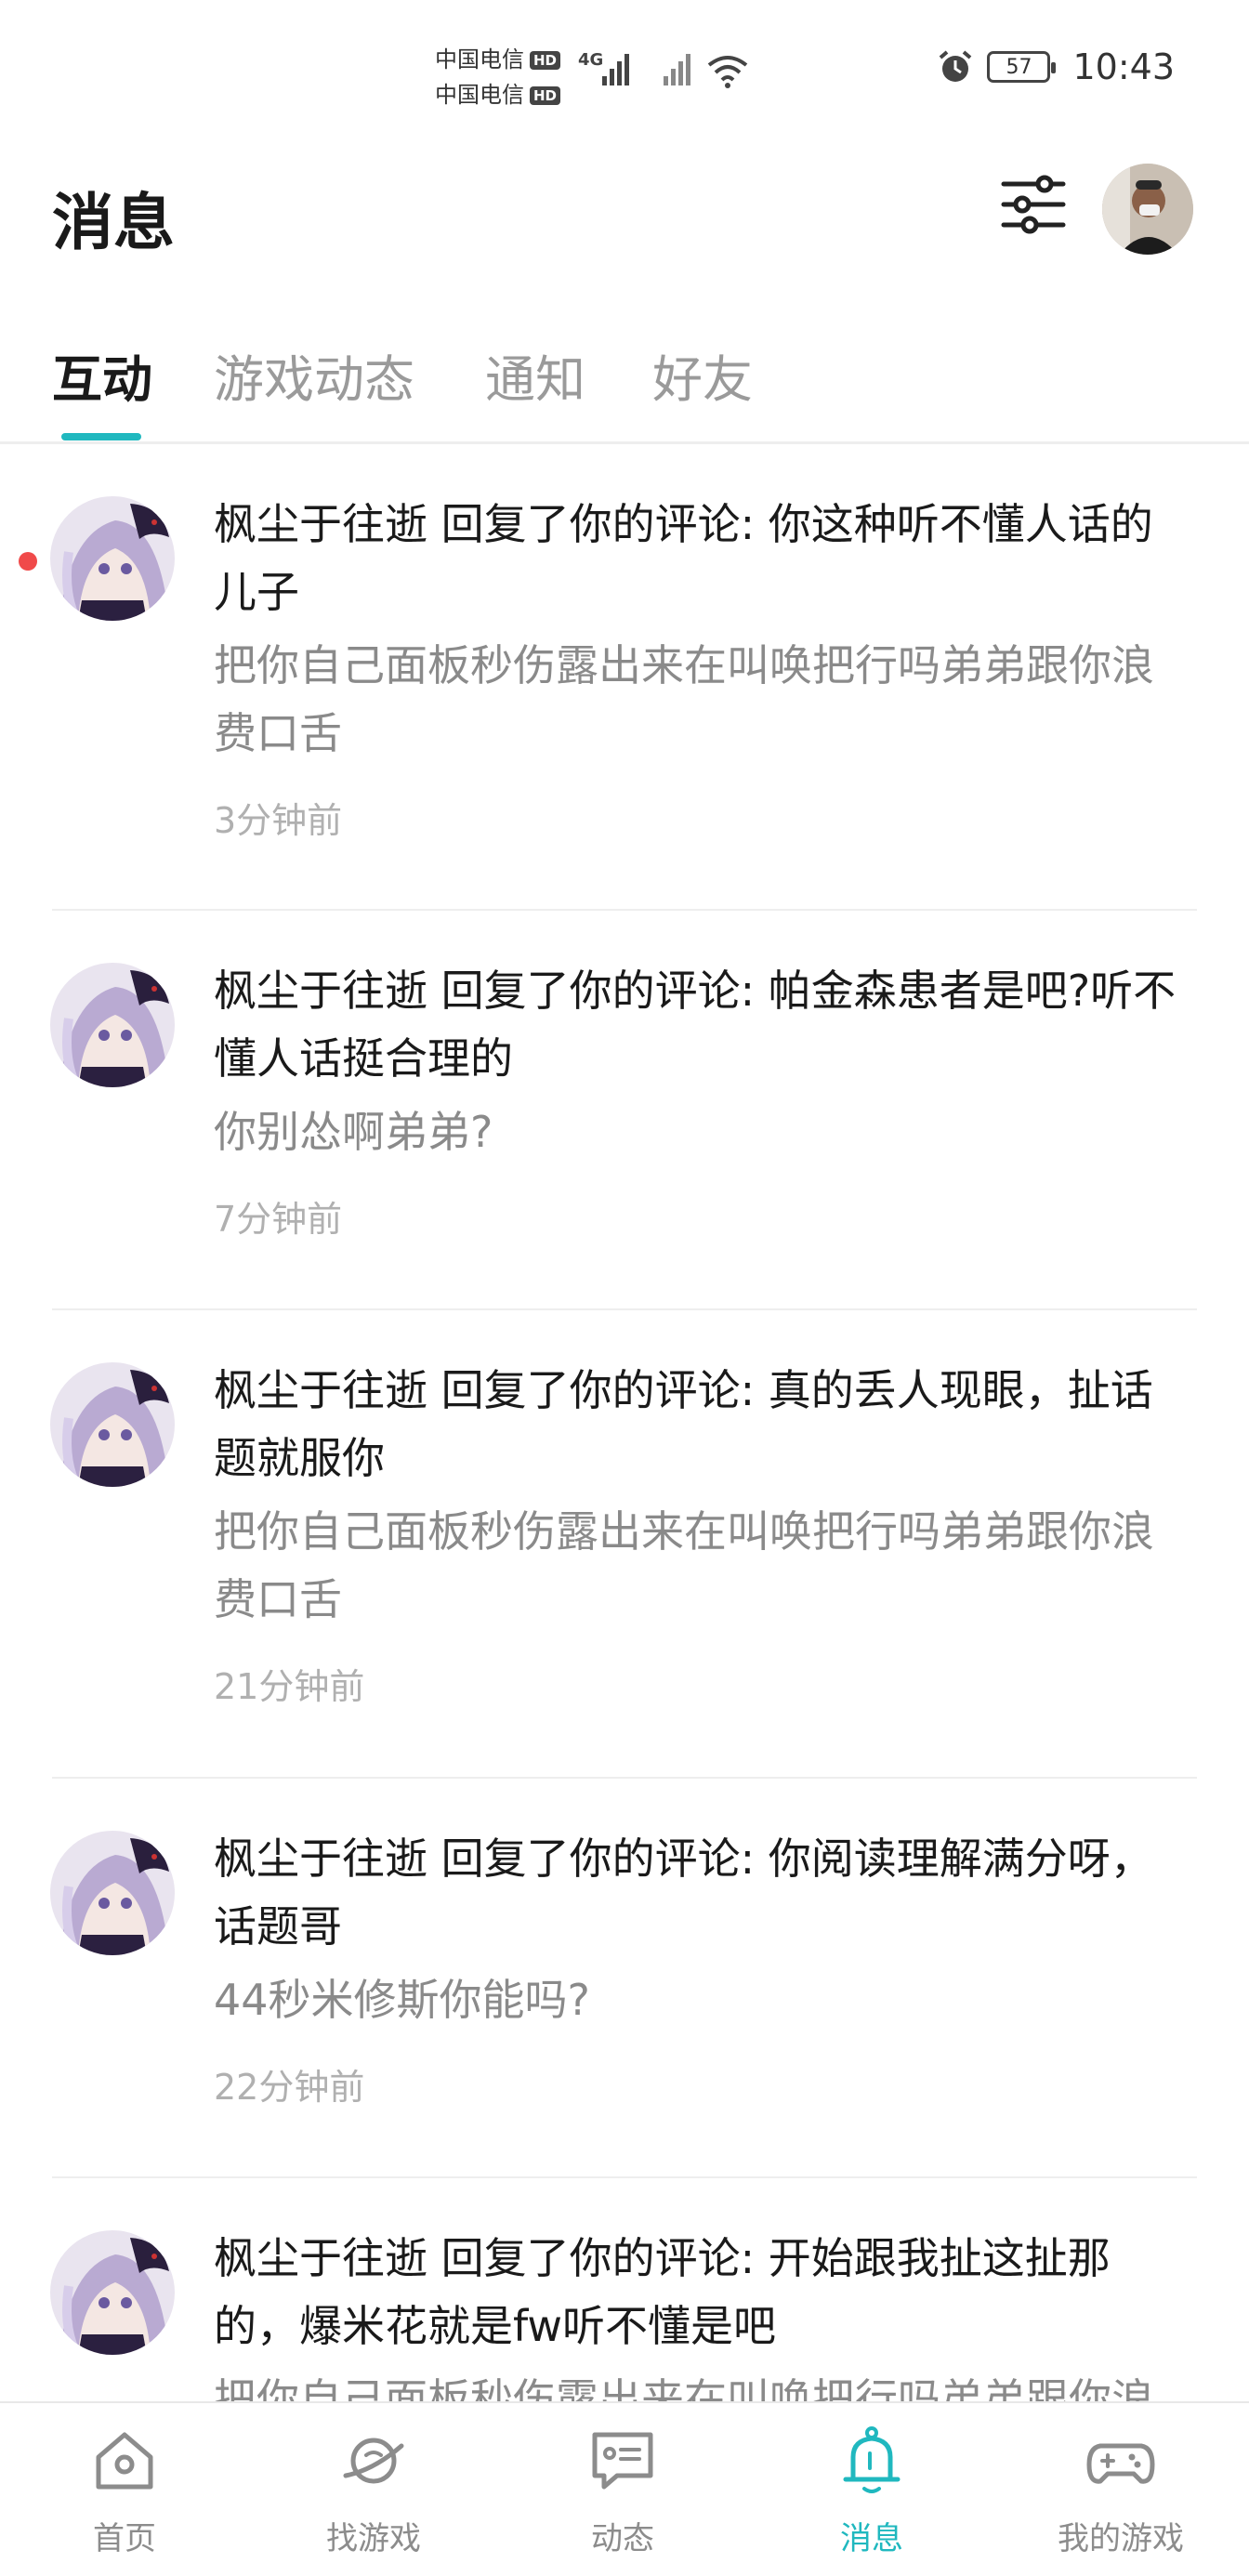 This screenshot has width=1249, height=2576. Describe the element at coordinates (590, 60) in the screenshot. I see `svg-text: 4G` at that location.